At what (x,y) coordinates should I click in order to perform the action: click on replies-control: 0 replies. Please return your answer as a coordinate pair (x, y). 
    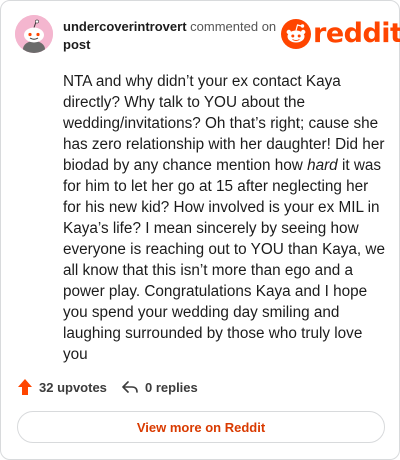
    Looking at the image, I should click on (159, 387).